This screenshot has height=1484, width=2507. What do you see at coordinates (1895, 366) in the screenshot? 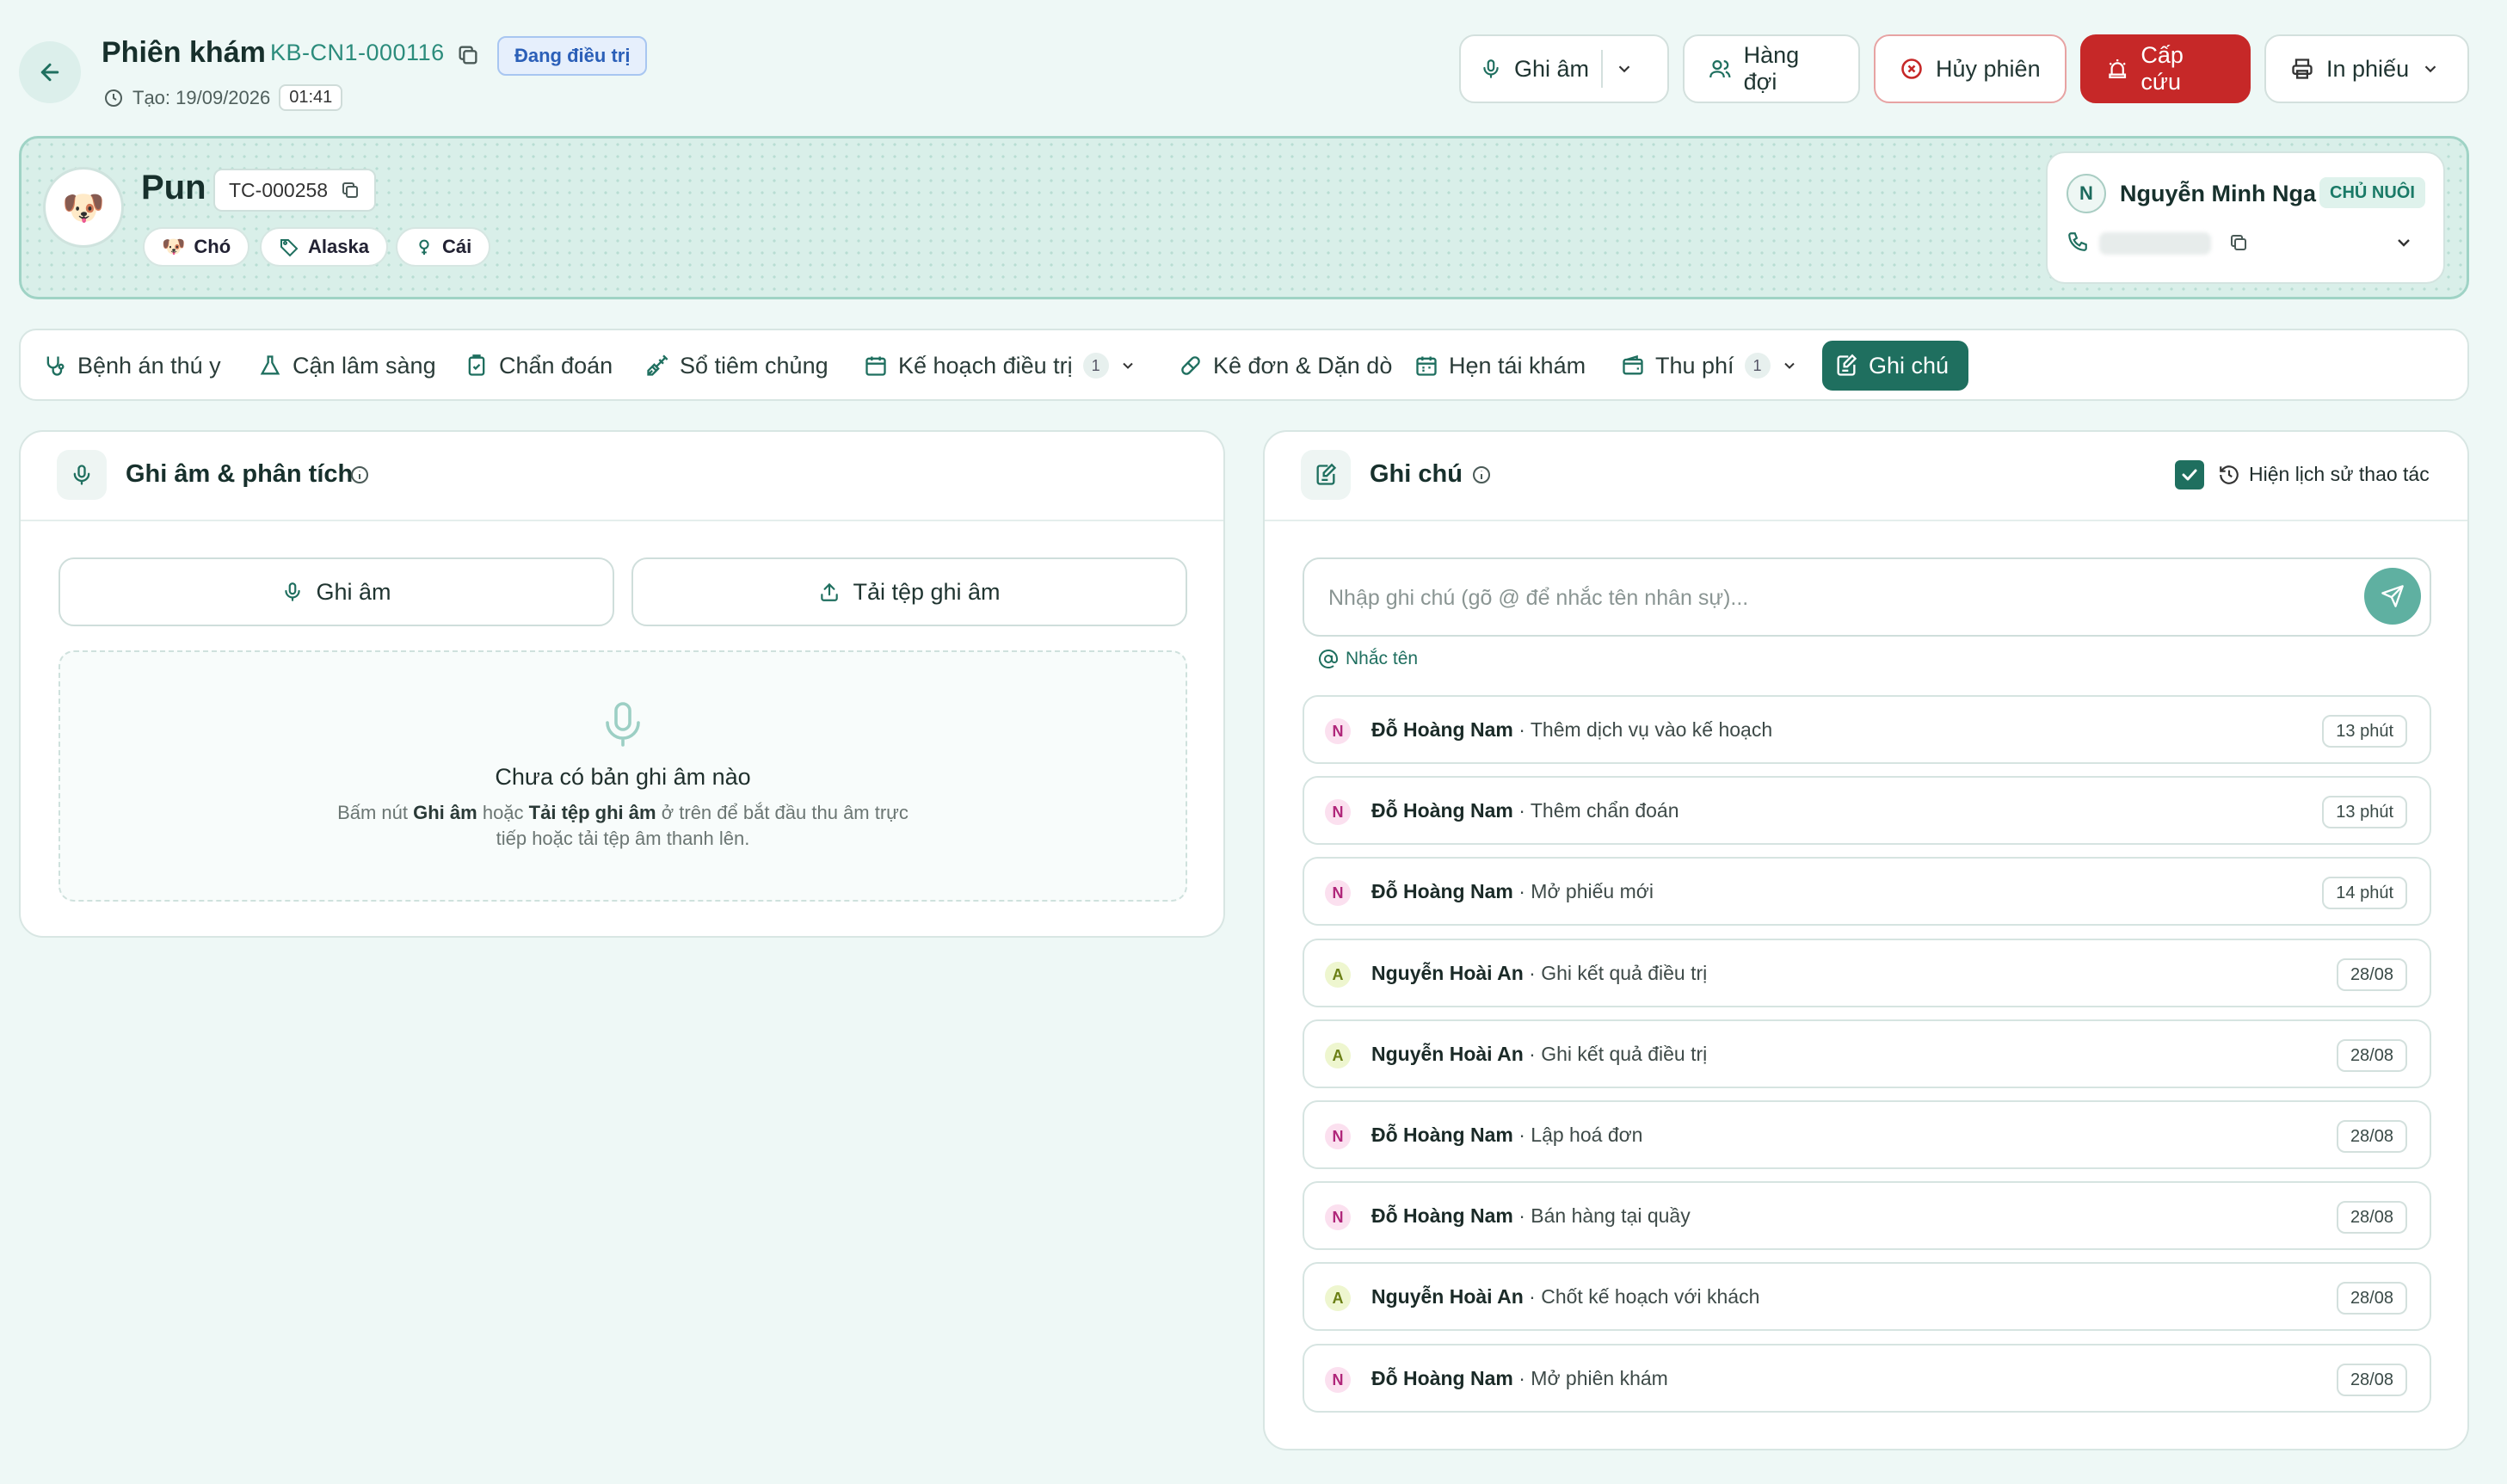
I see `tab-notes: Ghi chú` at bounding box center [1895, 366].